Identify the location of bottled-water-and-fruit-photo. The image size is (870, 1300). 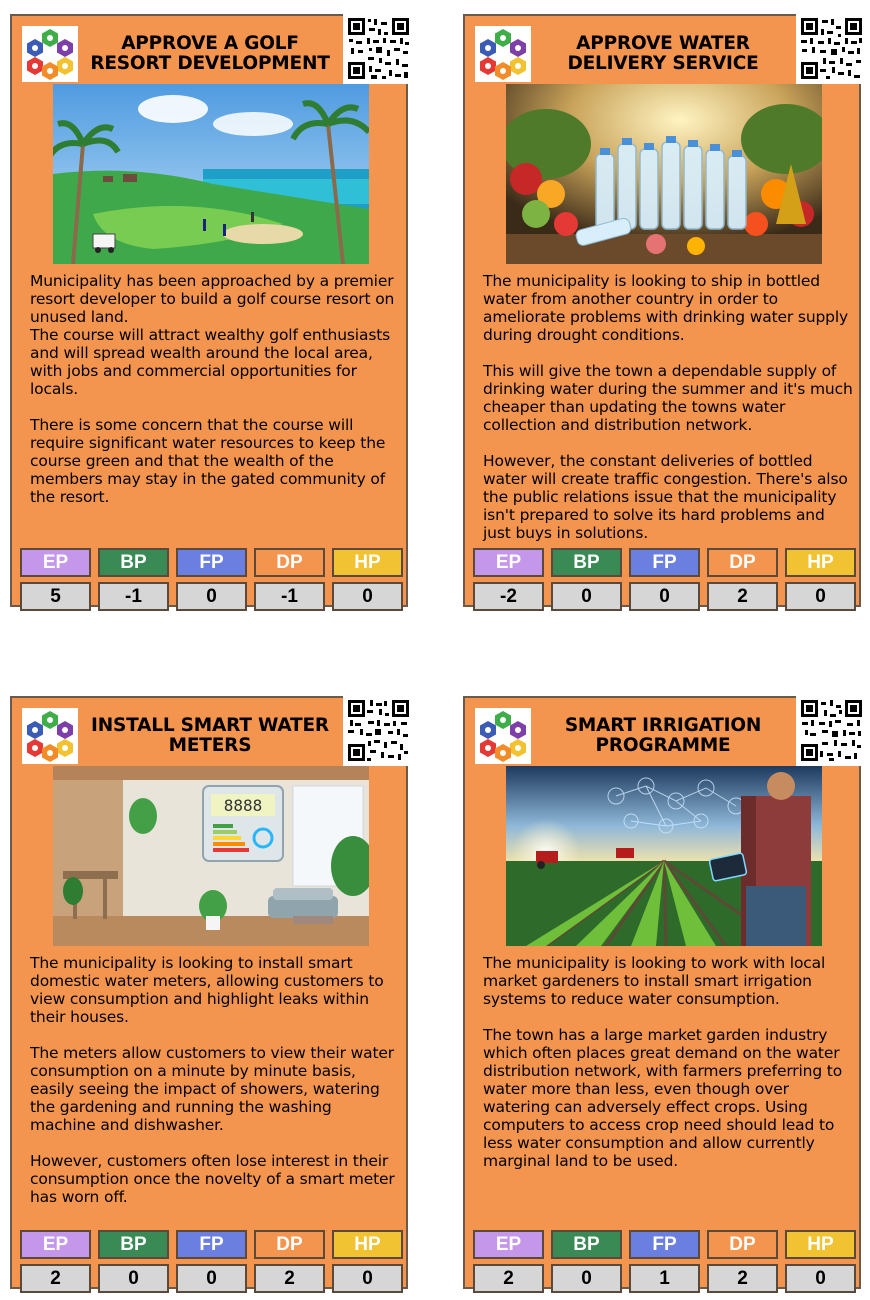
(664, 174).